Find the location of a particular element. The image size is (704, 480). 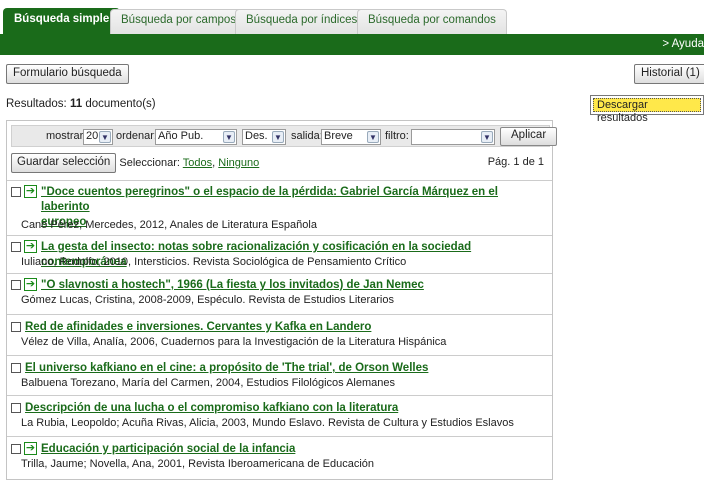

results-number: 11 is located at coordinates (76, 104).